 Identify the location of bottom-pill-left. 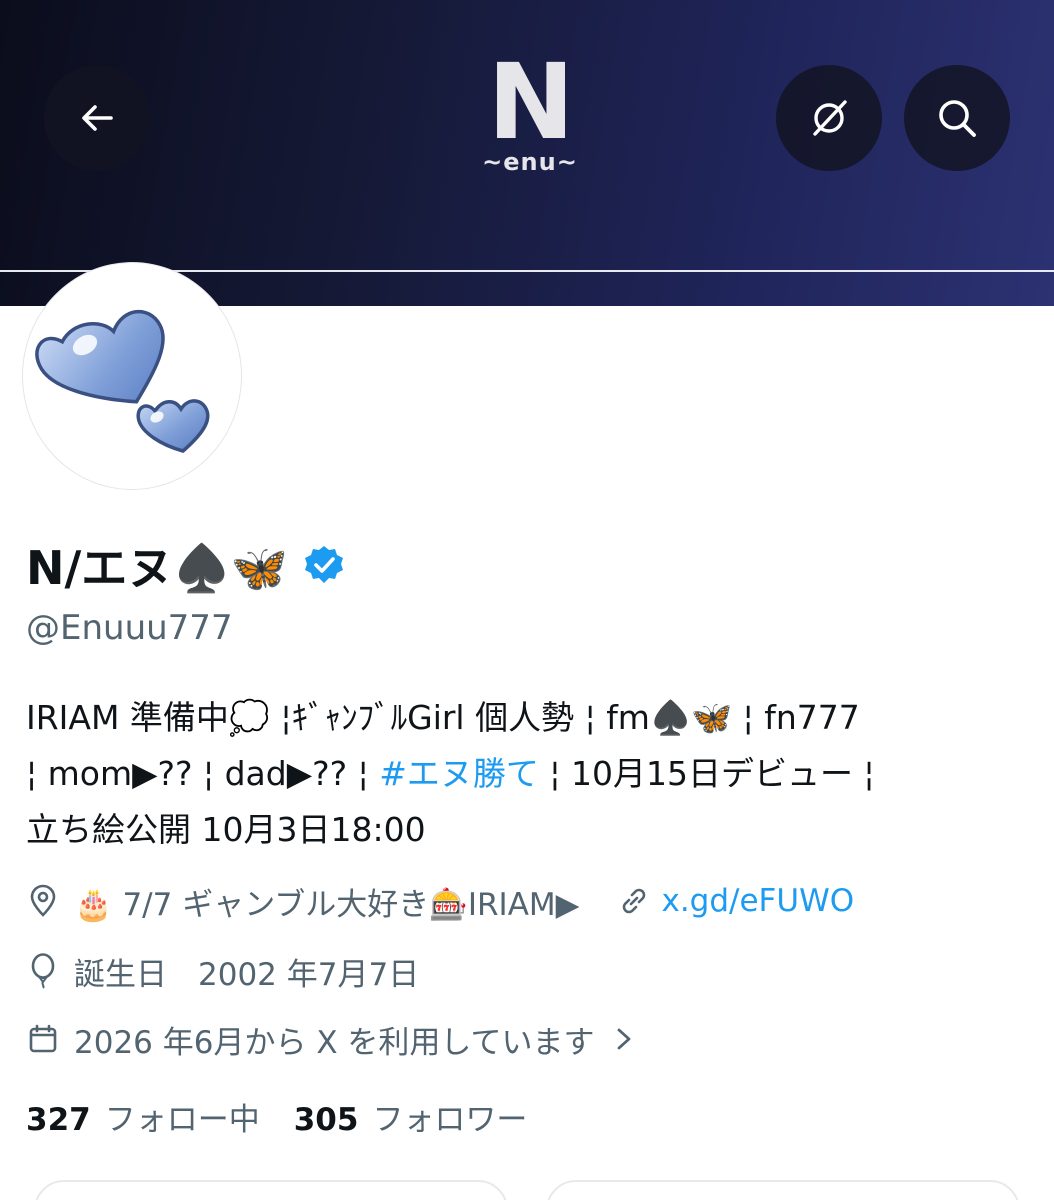
(271, 1190).